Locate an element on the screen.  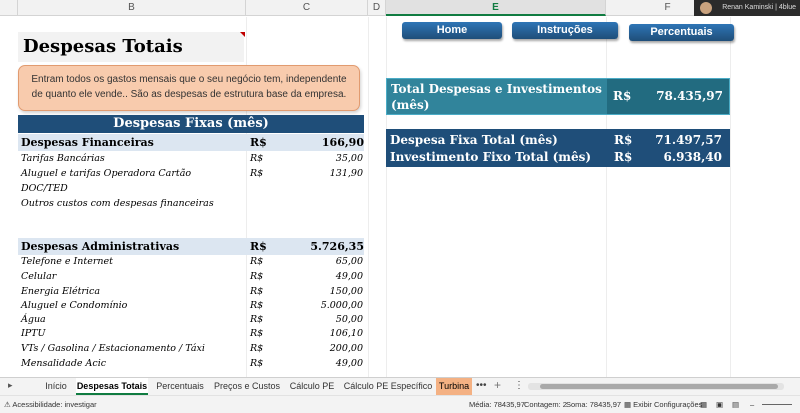
status-average: Média: 78435,97 is located at coordinates (497, 404).